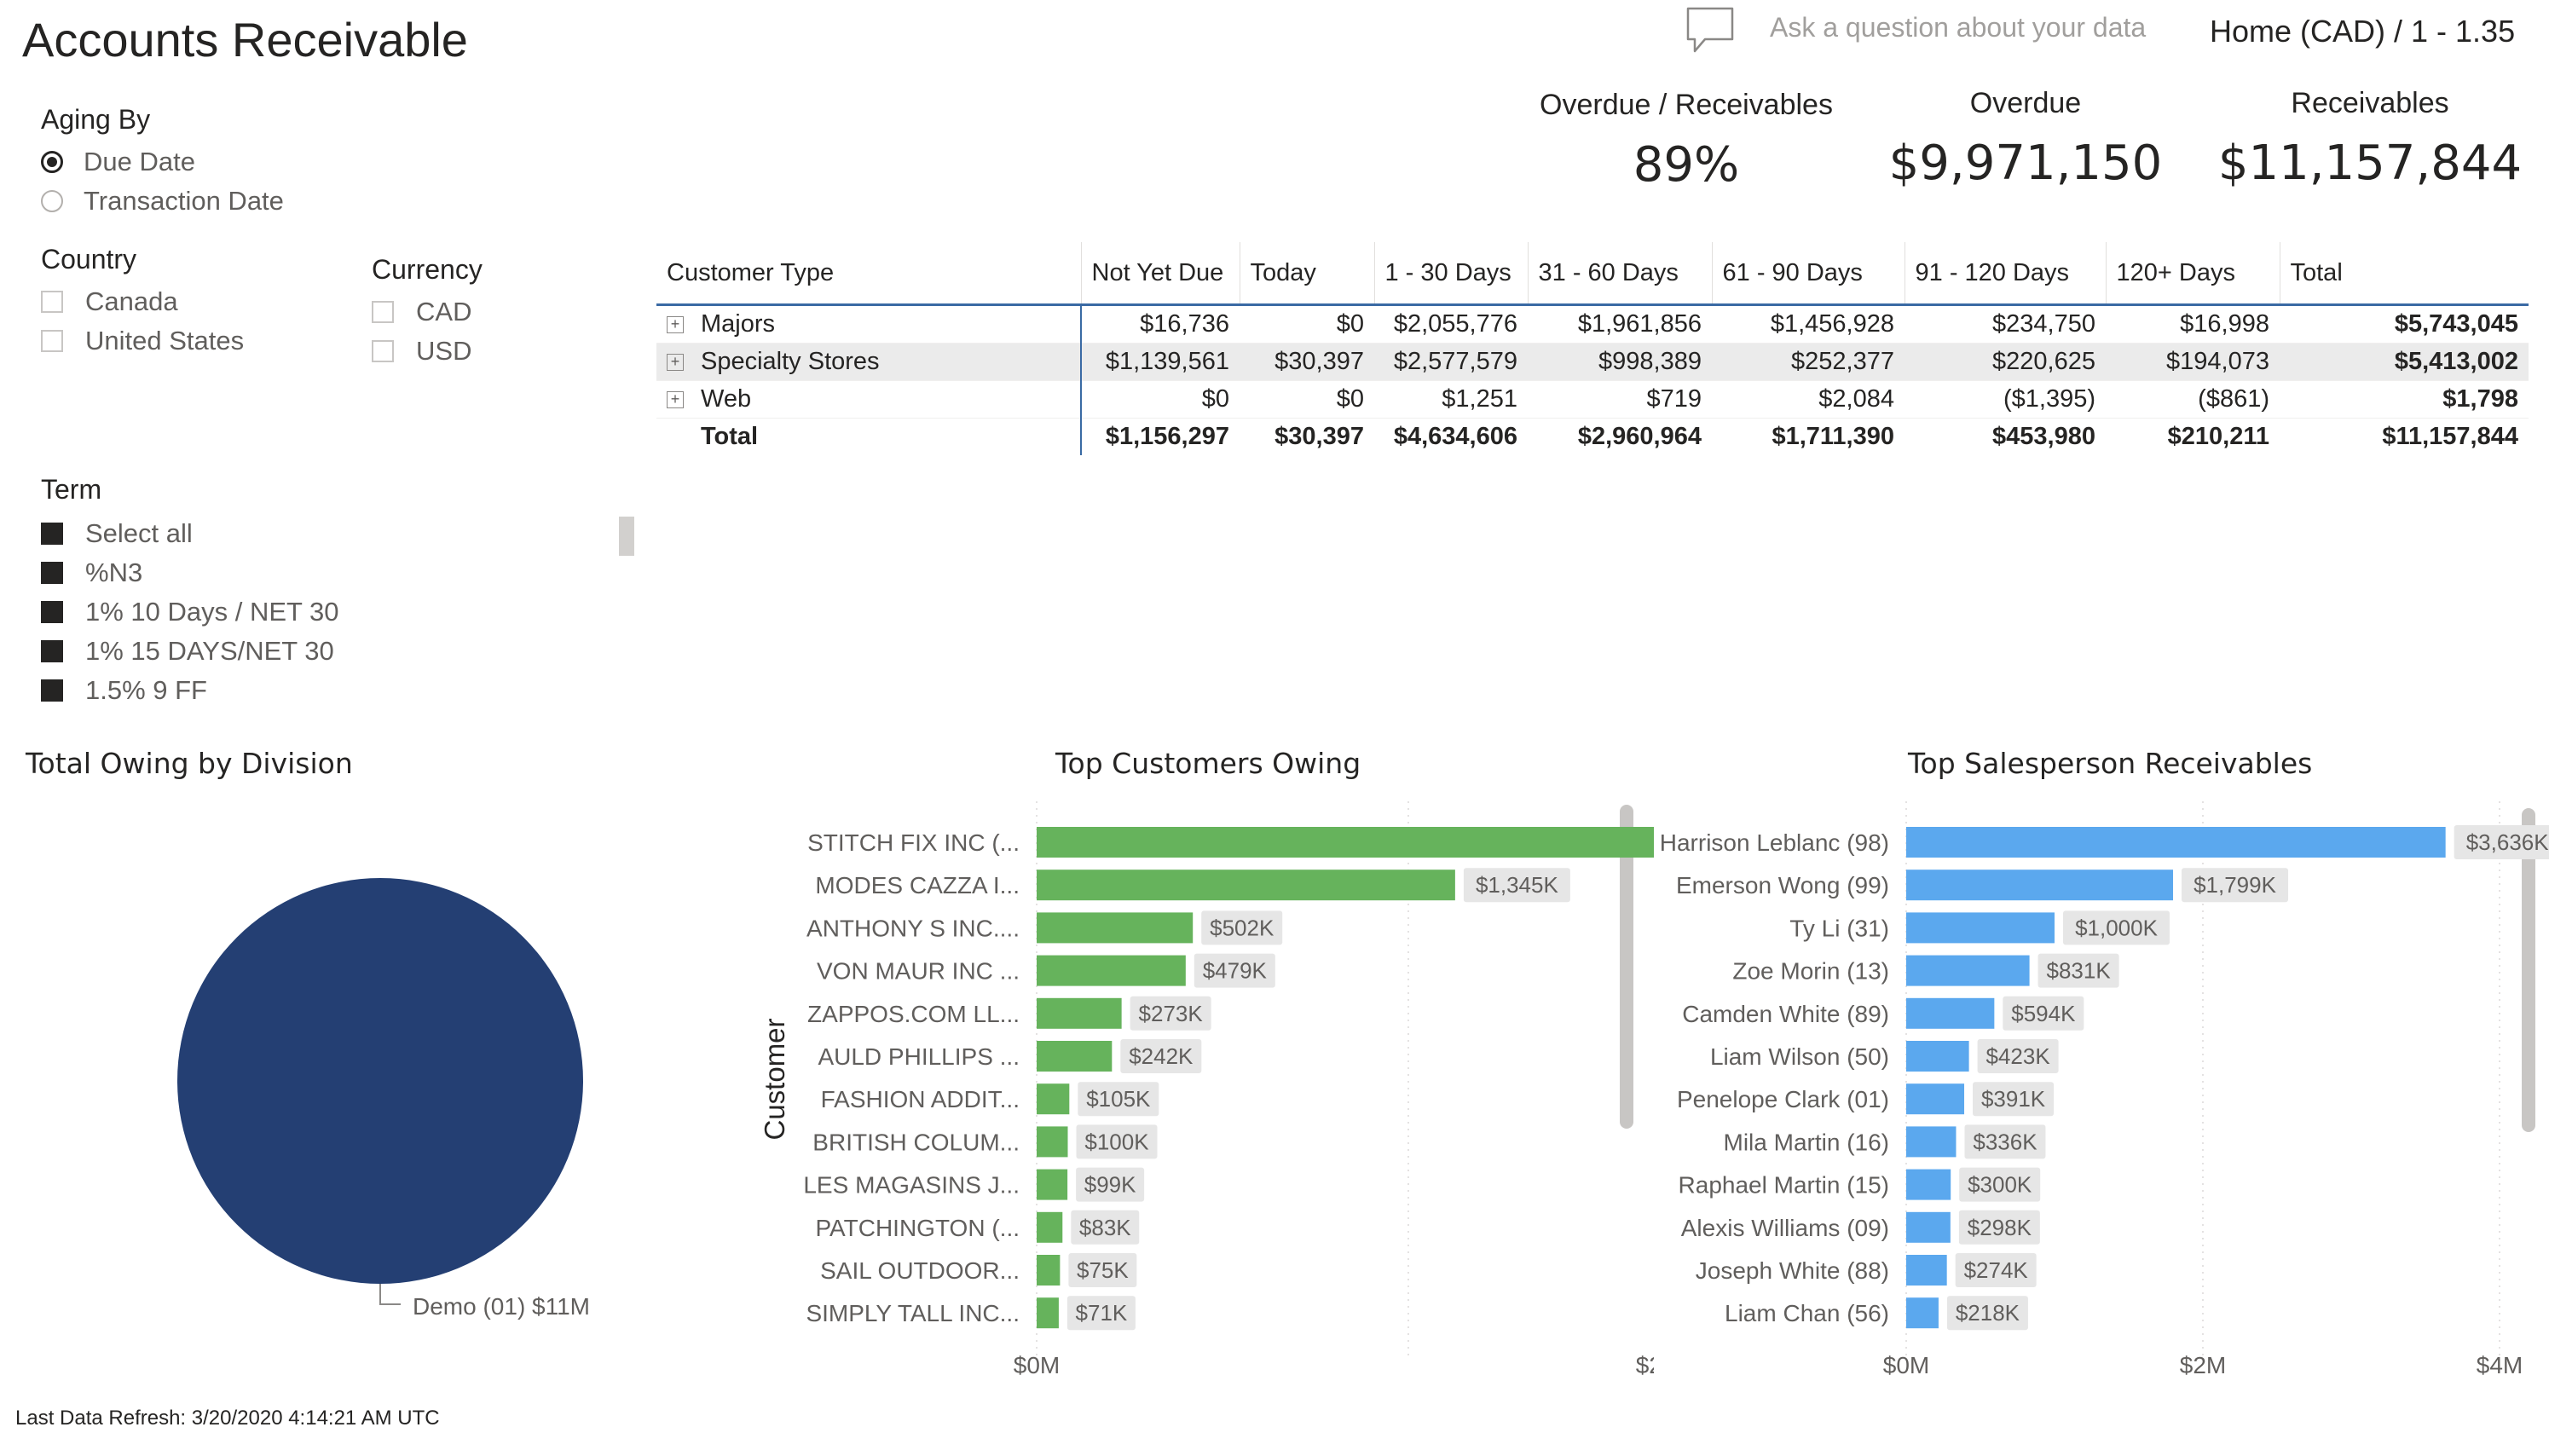 This screenshot has width=2549, height=1456. Describe the element at coordinates (1774, 842) in the screenshot. I see `category-label: Harrison Leblanc (98)` at that location.